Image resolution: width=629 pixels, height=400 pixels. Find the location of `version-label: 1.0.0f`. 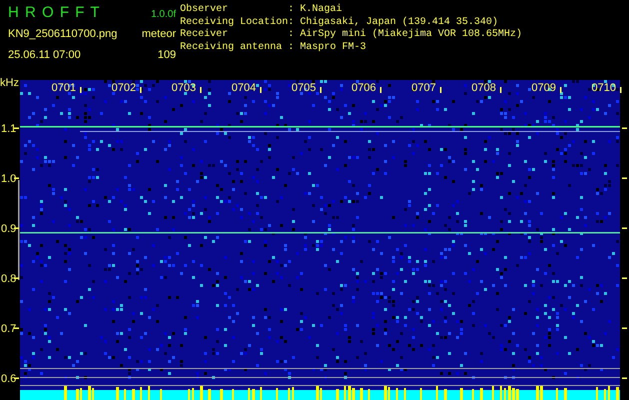

version-label: 1.0.0f is located at coordinates (163, 15).